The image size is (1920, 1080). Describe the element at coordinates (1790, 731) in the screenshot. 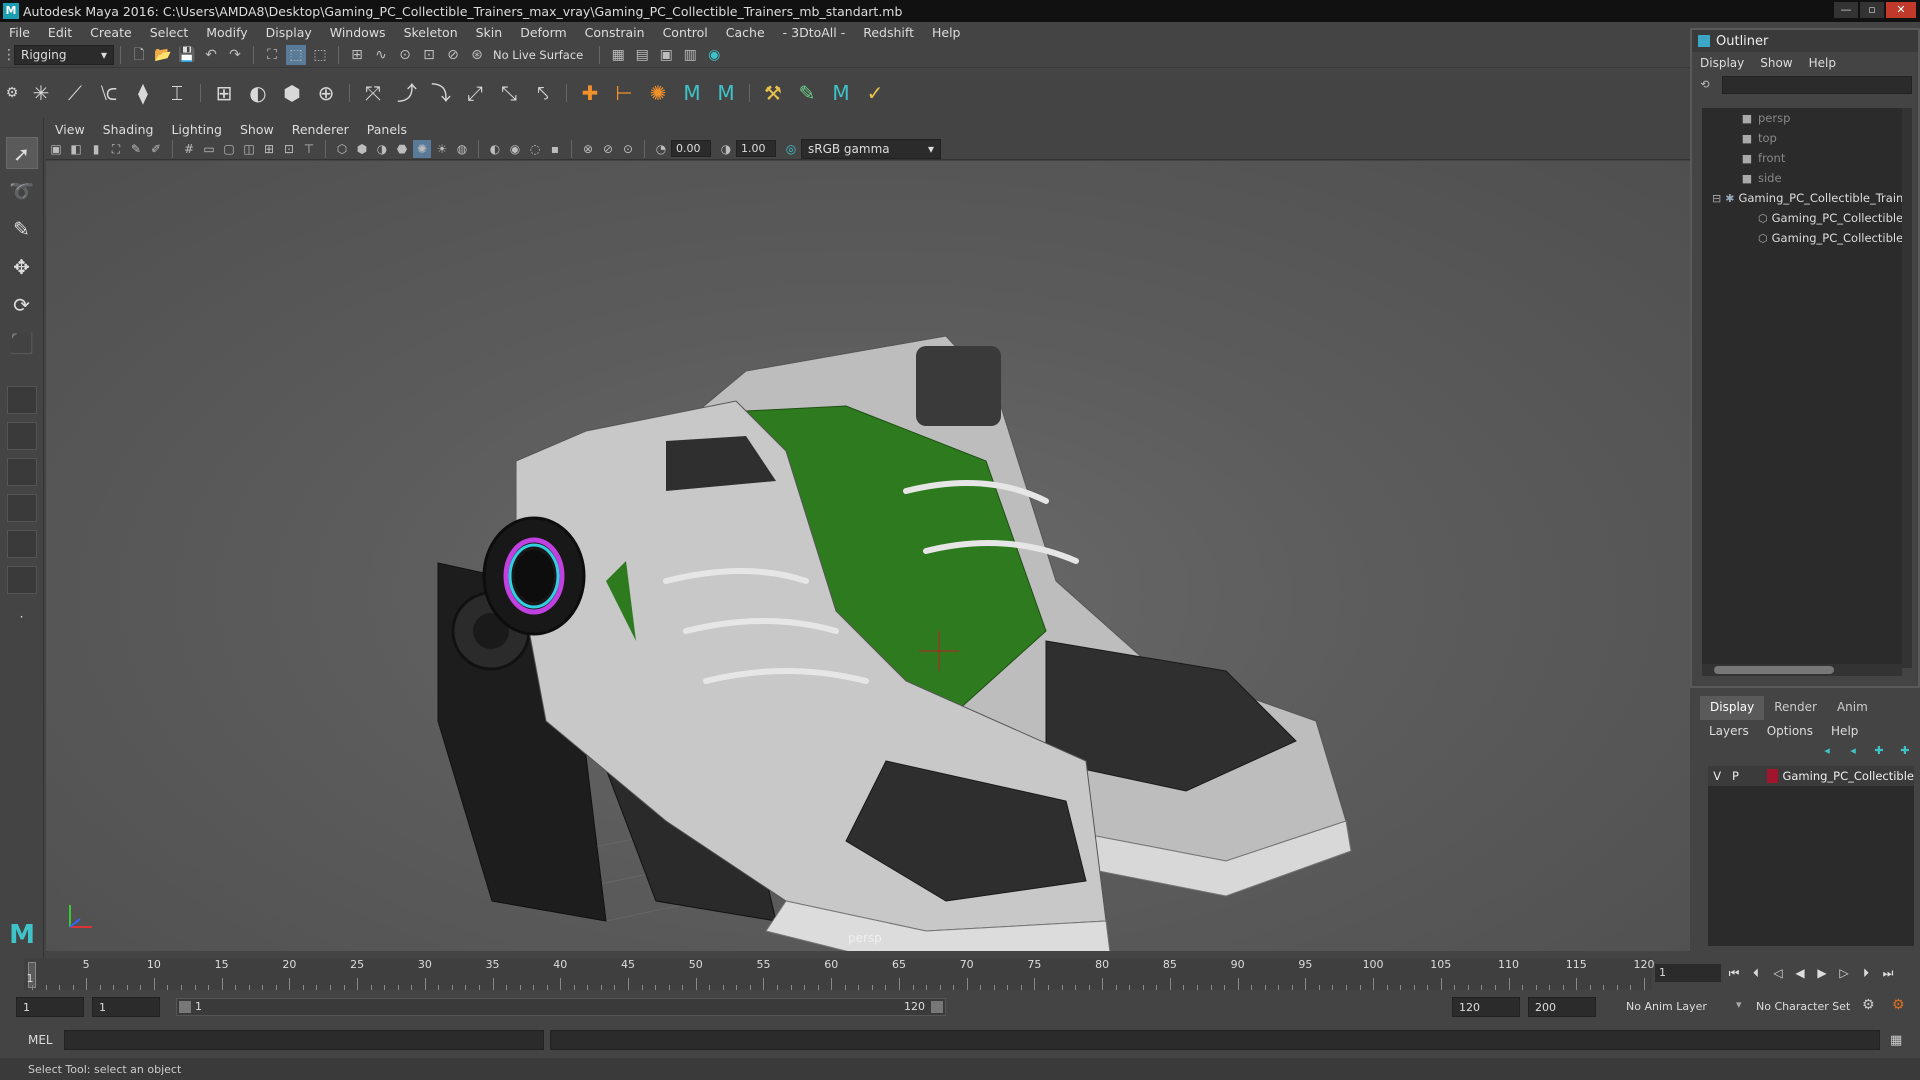

I see `layer-menu-options: Options` at that location.